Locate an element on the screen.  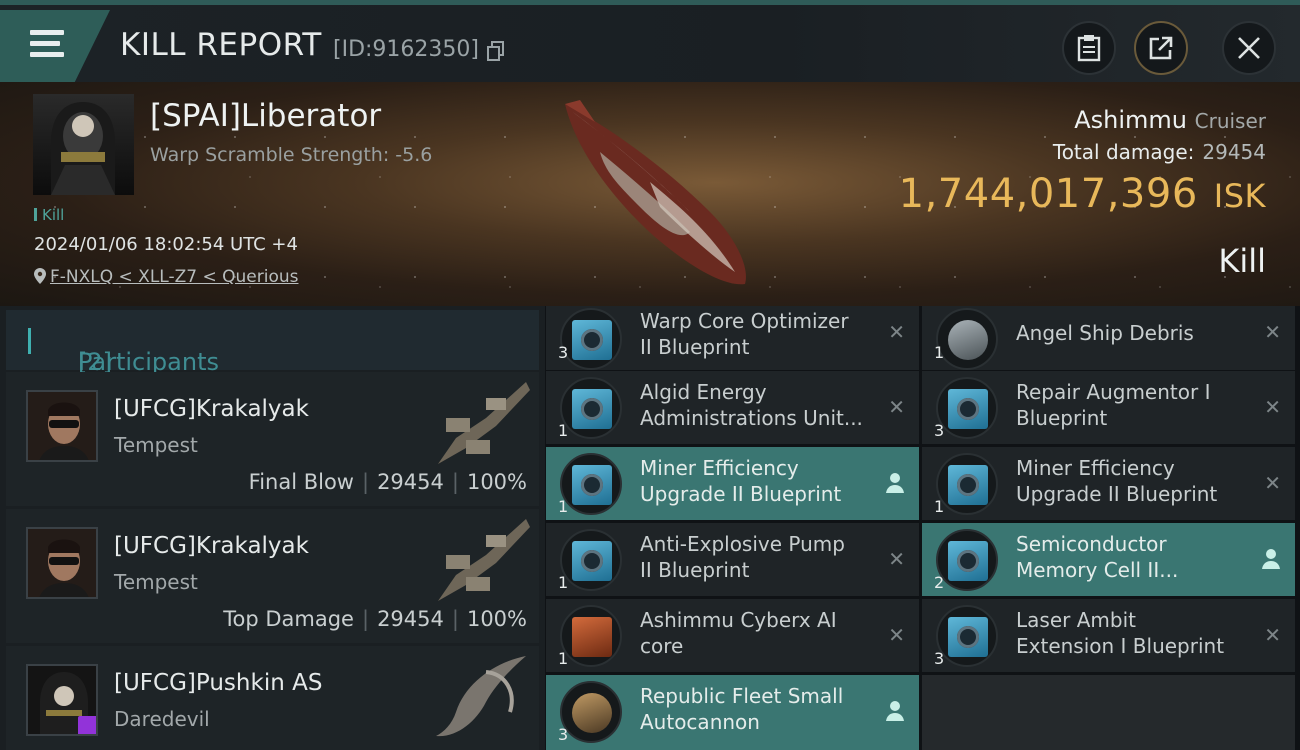
victim-ship: Ashimmu Cruiser is located at coordinates (1170, 120).